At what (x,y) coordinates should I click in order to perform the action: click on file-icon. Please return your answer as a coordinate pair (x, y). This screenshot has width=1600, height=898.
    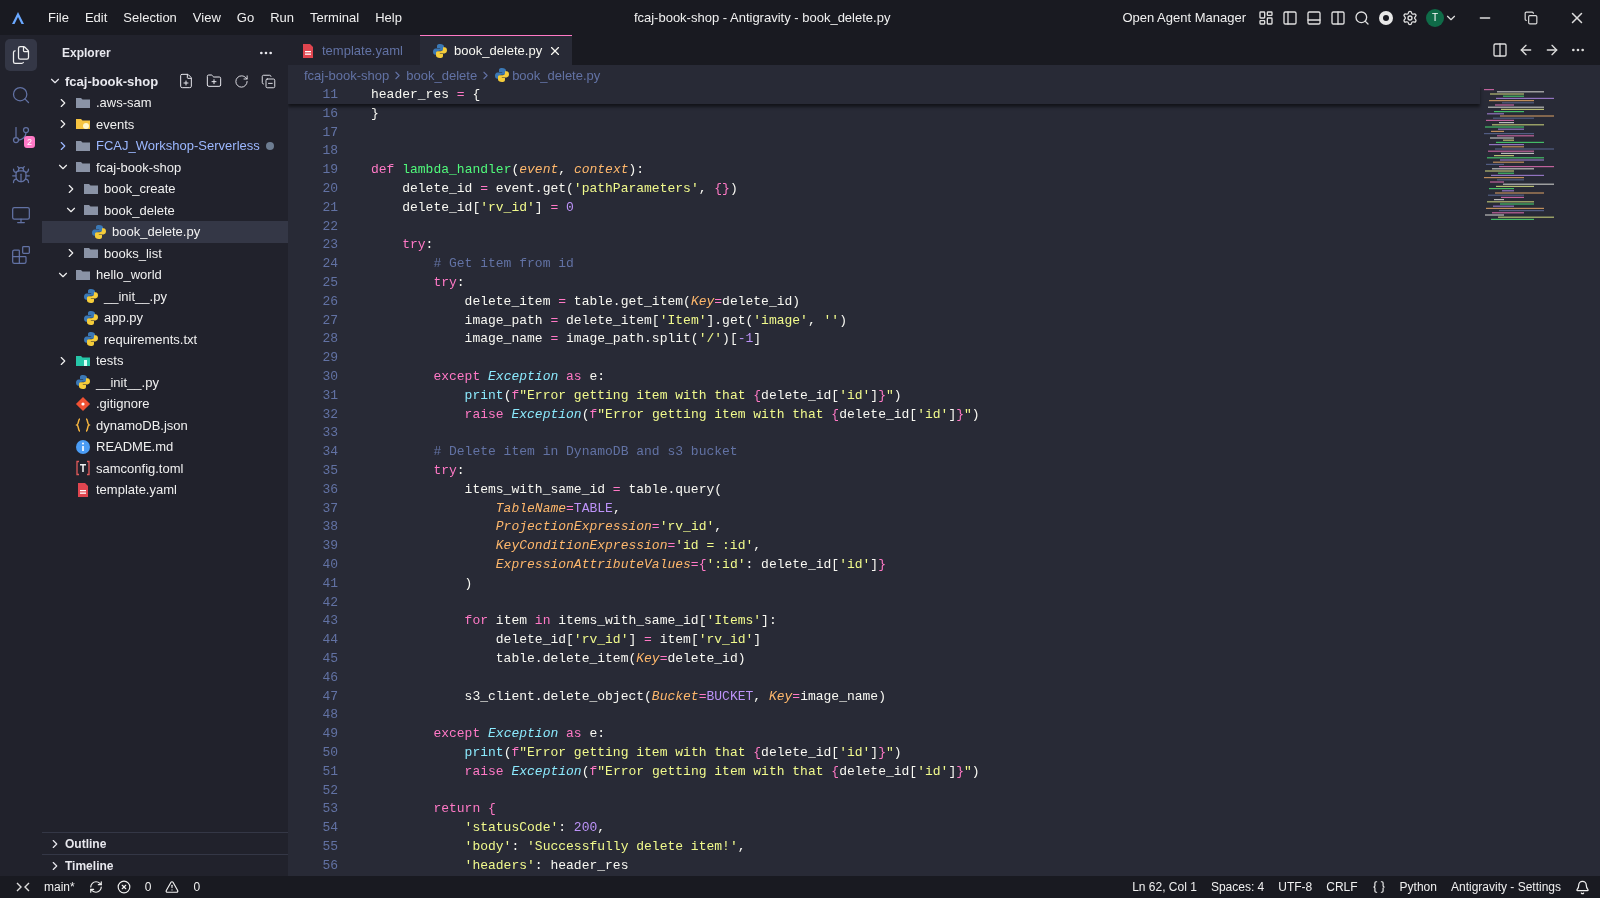
    Looking at the image, I should click on (83, 489).